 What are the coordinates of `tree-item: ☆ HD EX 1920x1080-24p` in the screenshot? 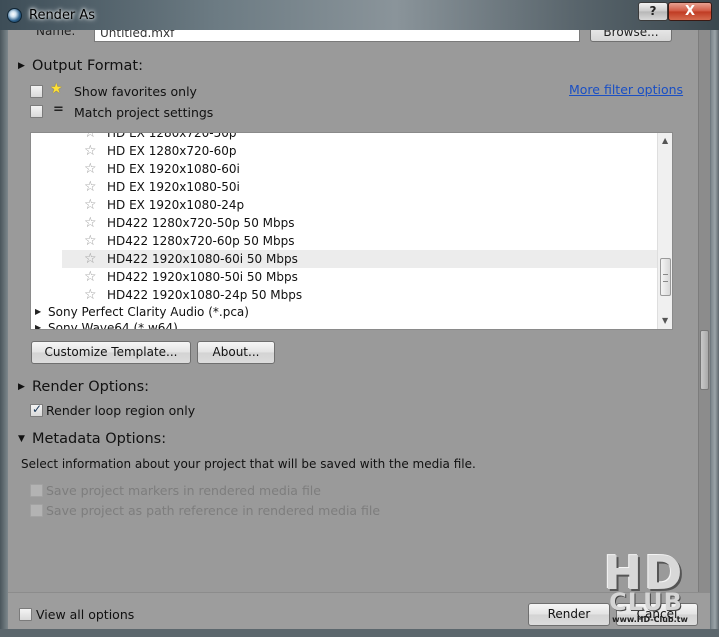 It's located at (344, 205).